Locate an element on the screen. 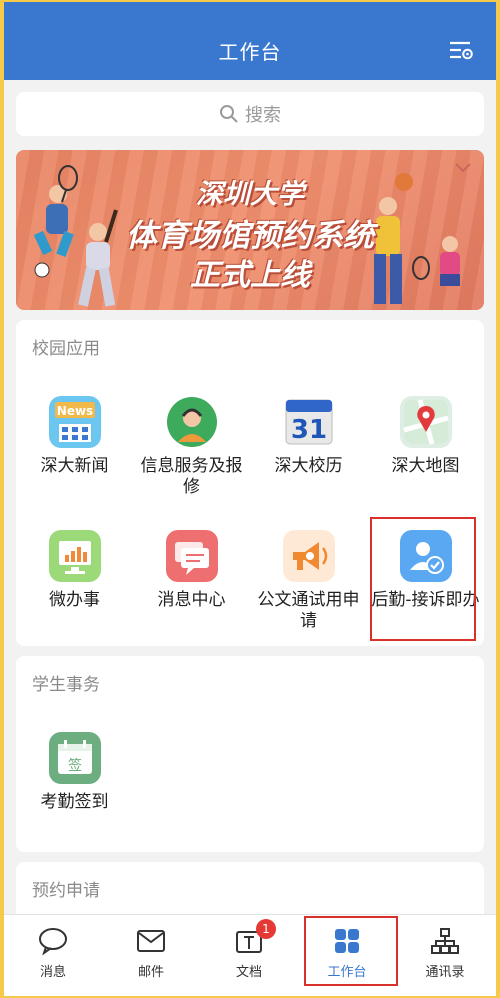 This screenshot has width=500, height=998. tab-mail: 邮件 is located at coordinates (151, 955).